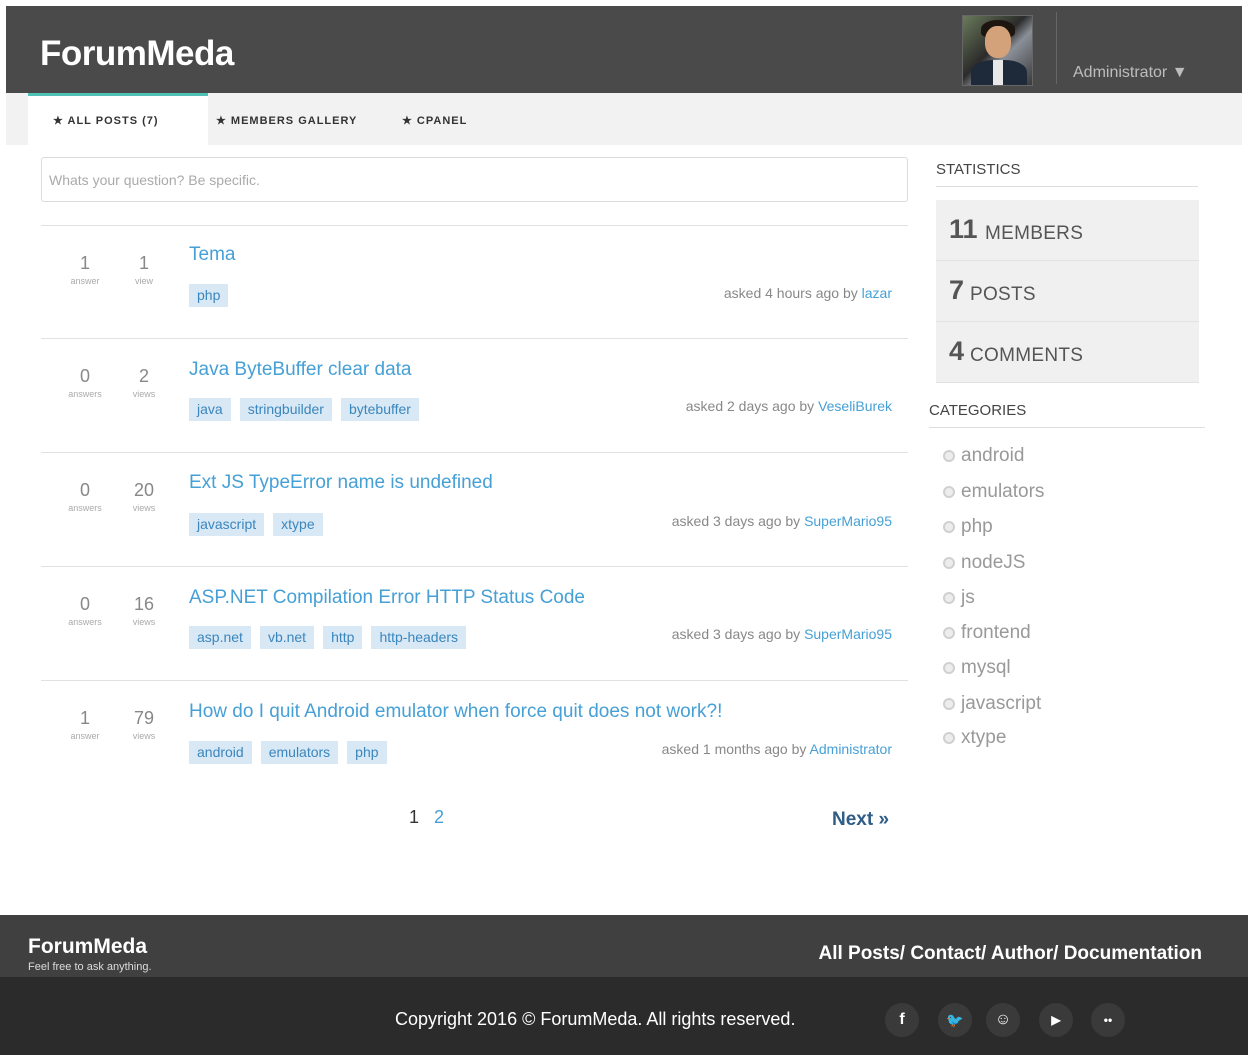  What do you see at coordinates (300, 370) in the screenshot?
I see `post-title-link: Java ByteBuffer clear data` at bounding box center [300, 370].